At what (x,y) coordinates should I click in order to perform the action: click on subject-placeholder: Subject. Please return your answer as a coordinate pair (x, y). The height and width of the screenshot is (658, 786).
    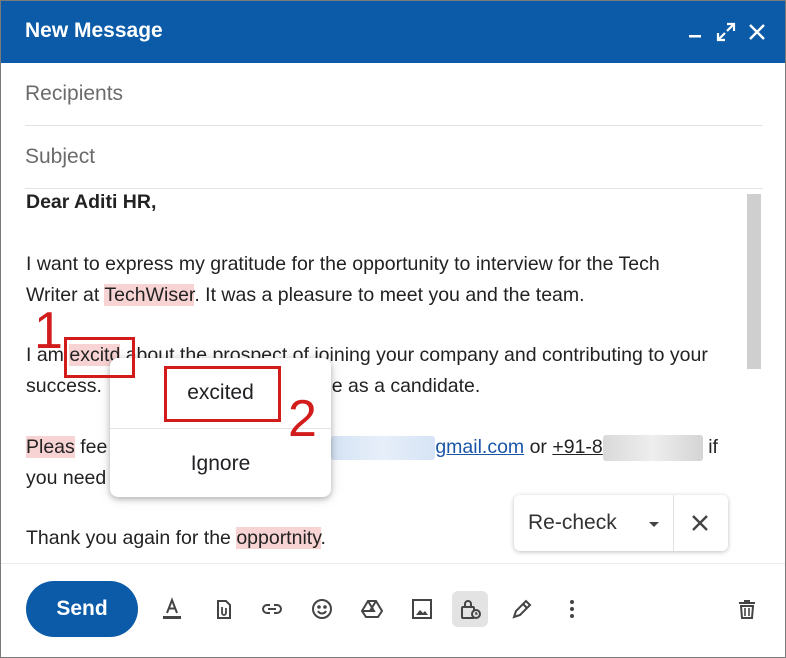
    Looking at the image, I should click on (60, 156).